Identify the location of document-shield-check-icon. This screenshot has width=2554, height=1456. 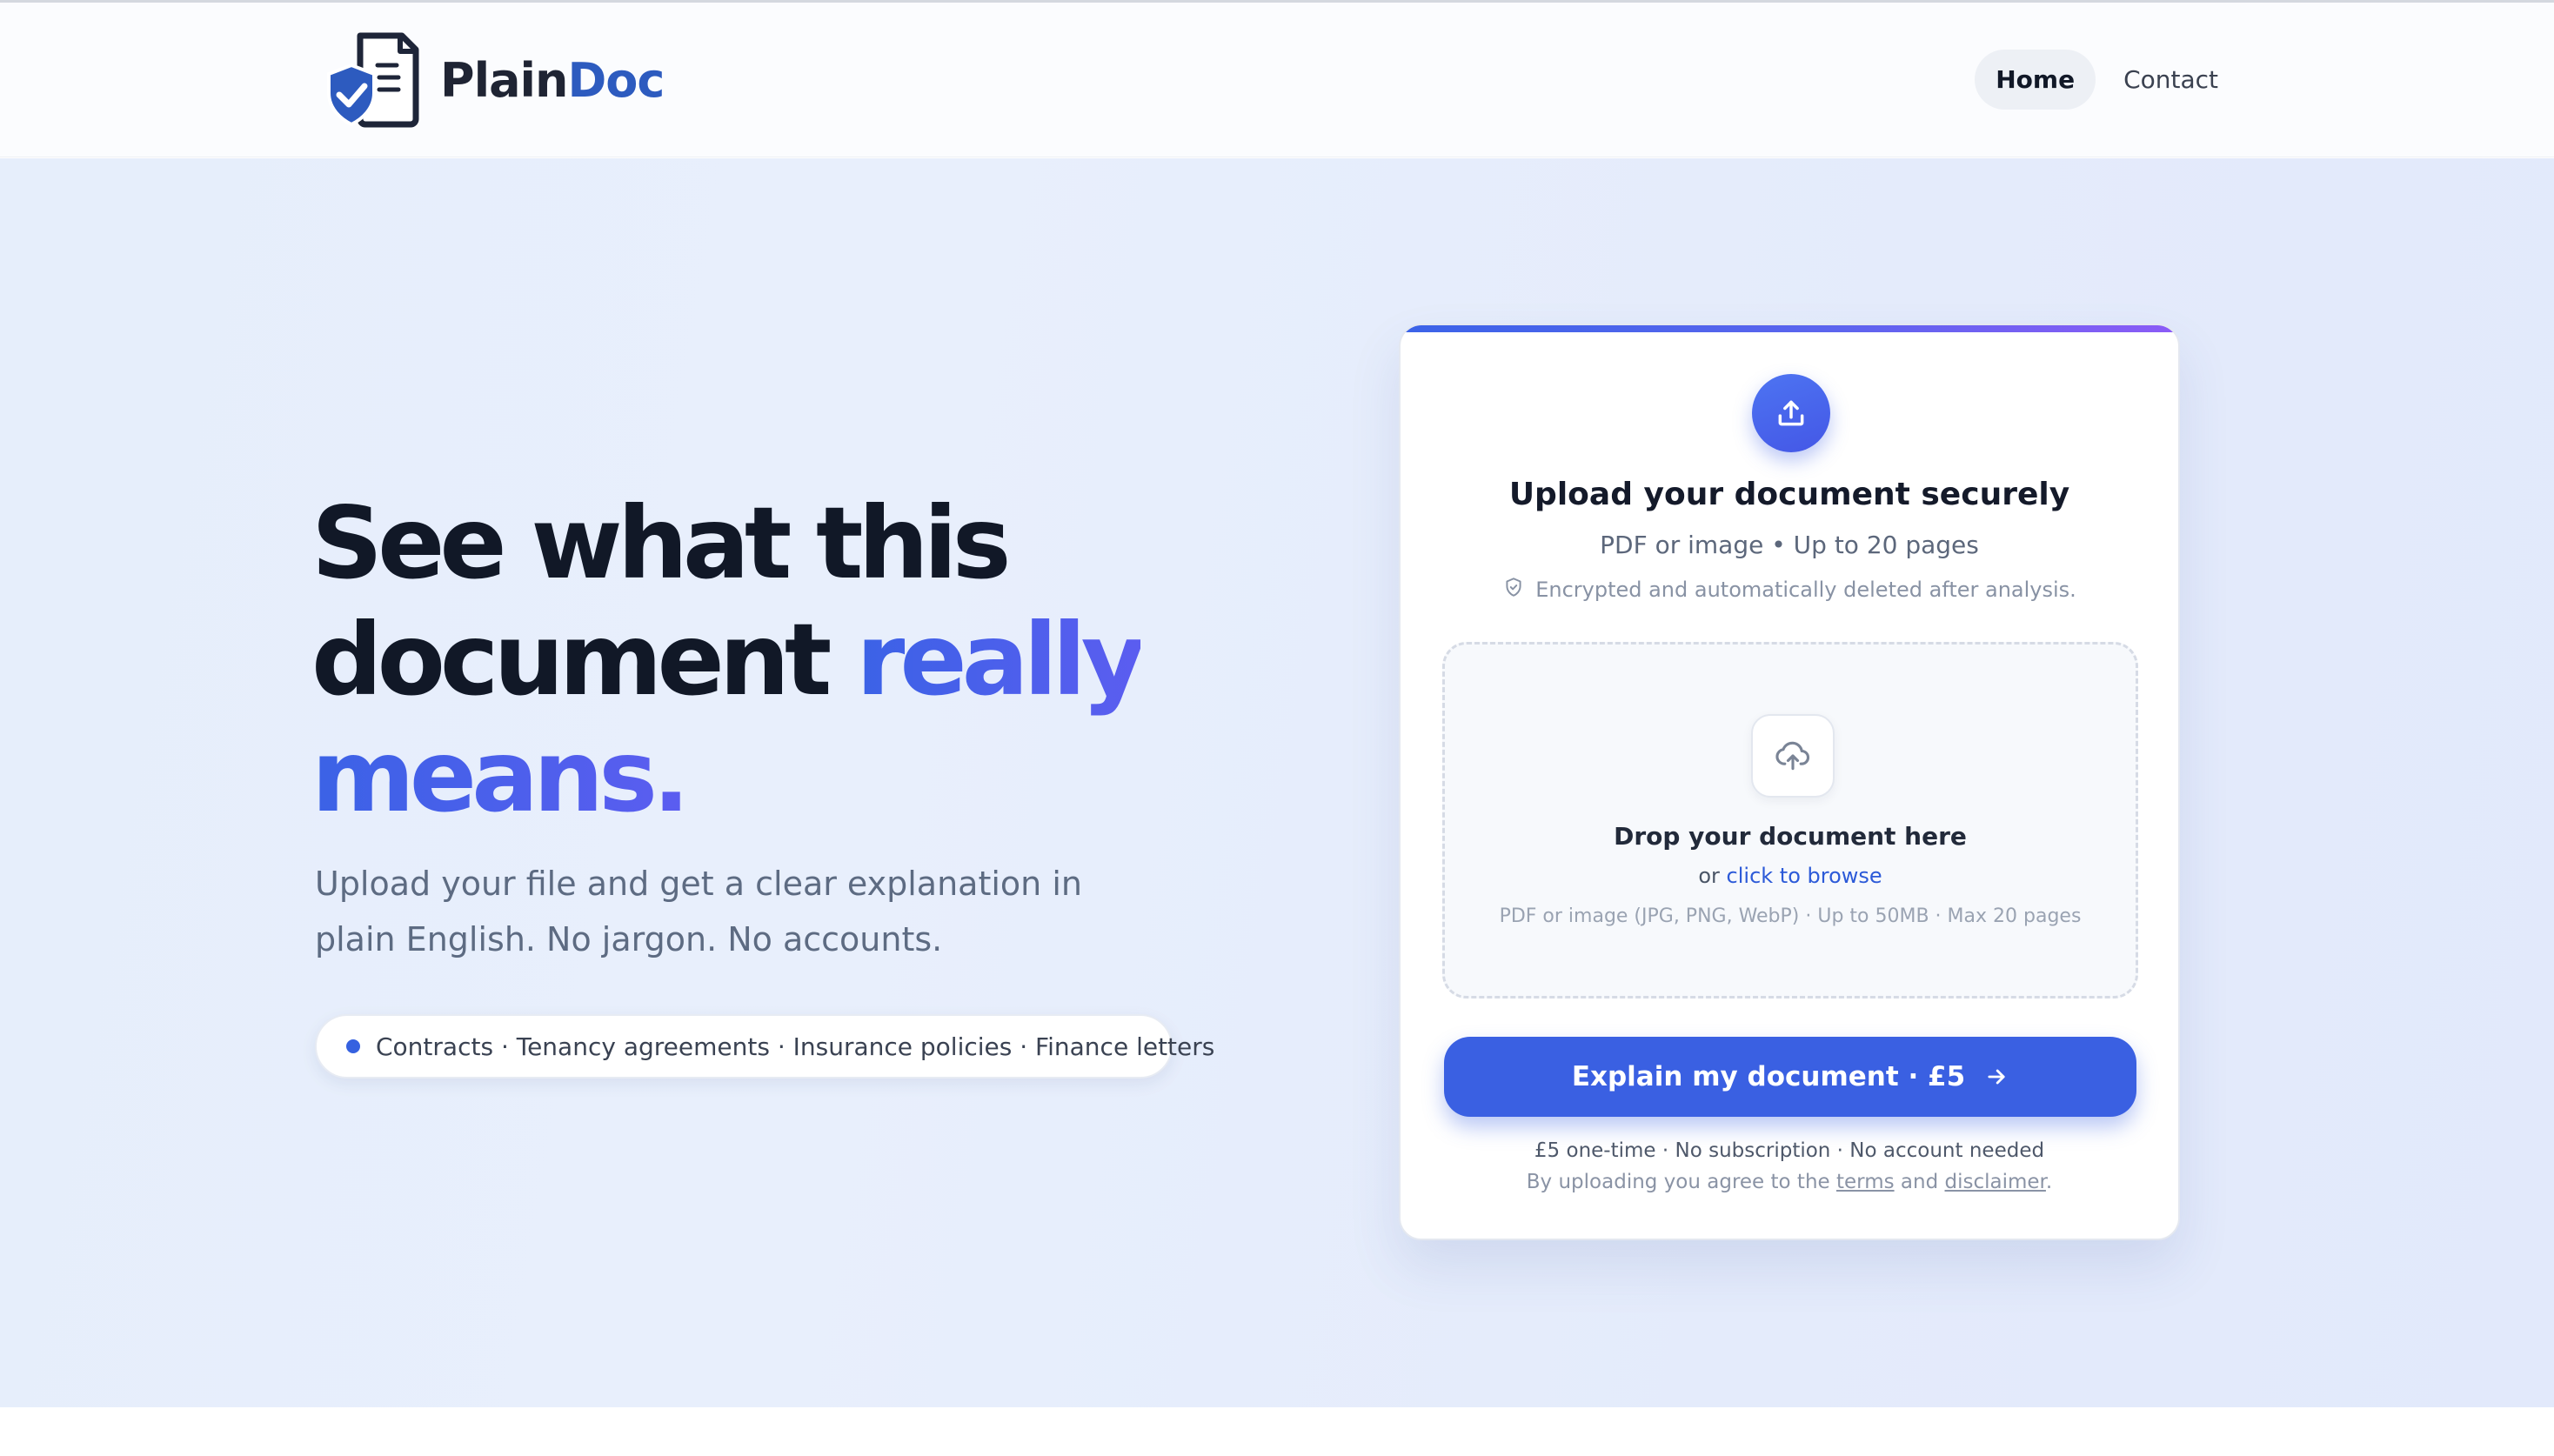
(372, 80).